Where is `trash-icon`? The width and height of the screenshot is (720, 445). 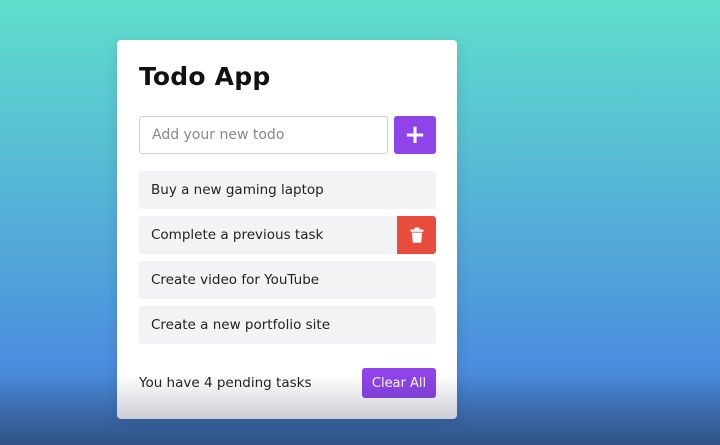 trash-icon is located at coordinates (416, 235).